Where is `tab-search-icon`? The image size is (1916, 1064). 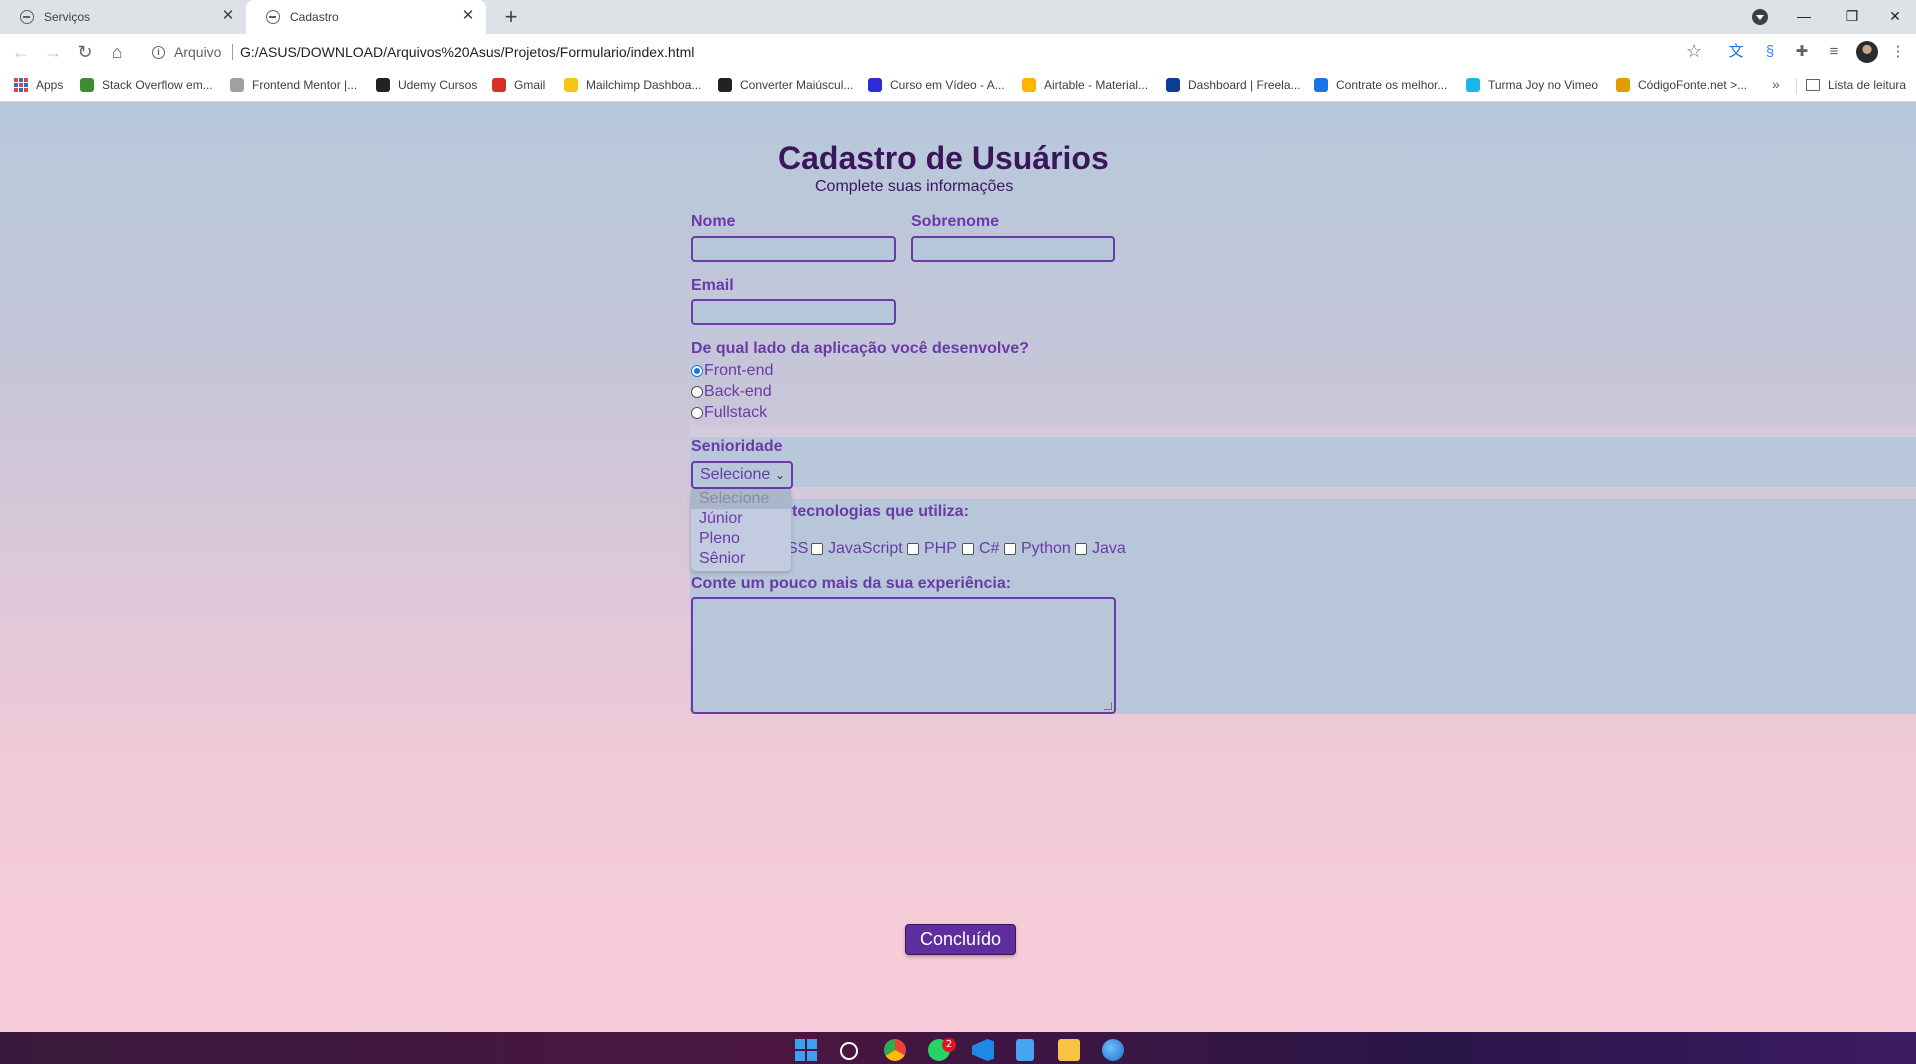
tab-search-icon is located at coordinates (1760, 17).